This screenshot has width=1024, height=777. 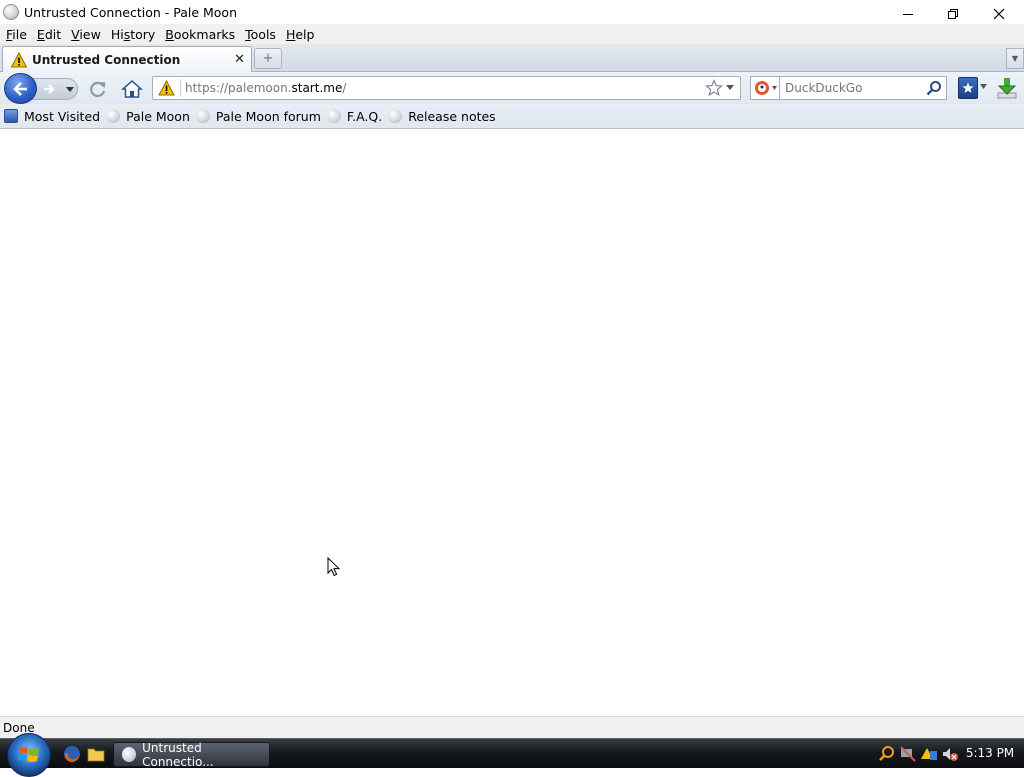 I want to click on bookmark-star-icon, so click(x=714, y=88).